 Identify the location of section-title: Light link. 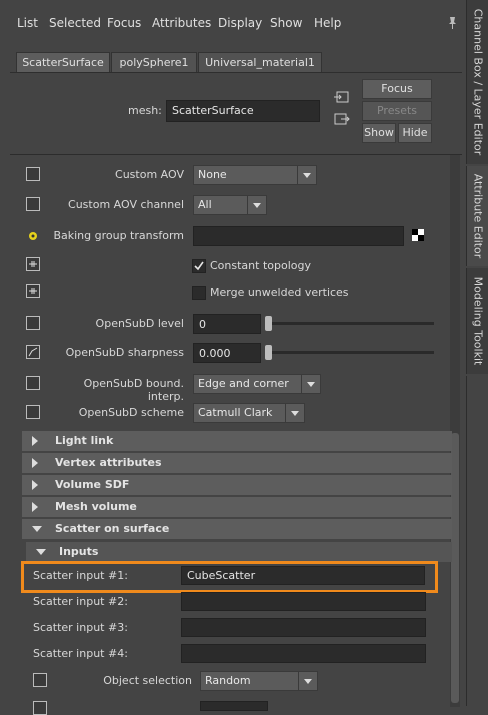
(84, 440).